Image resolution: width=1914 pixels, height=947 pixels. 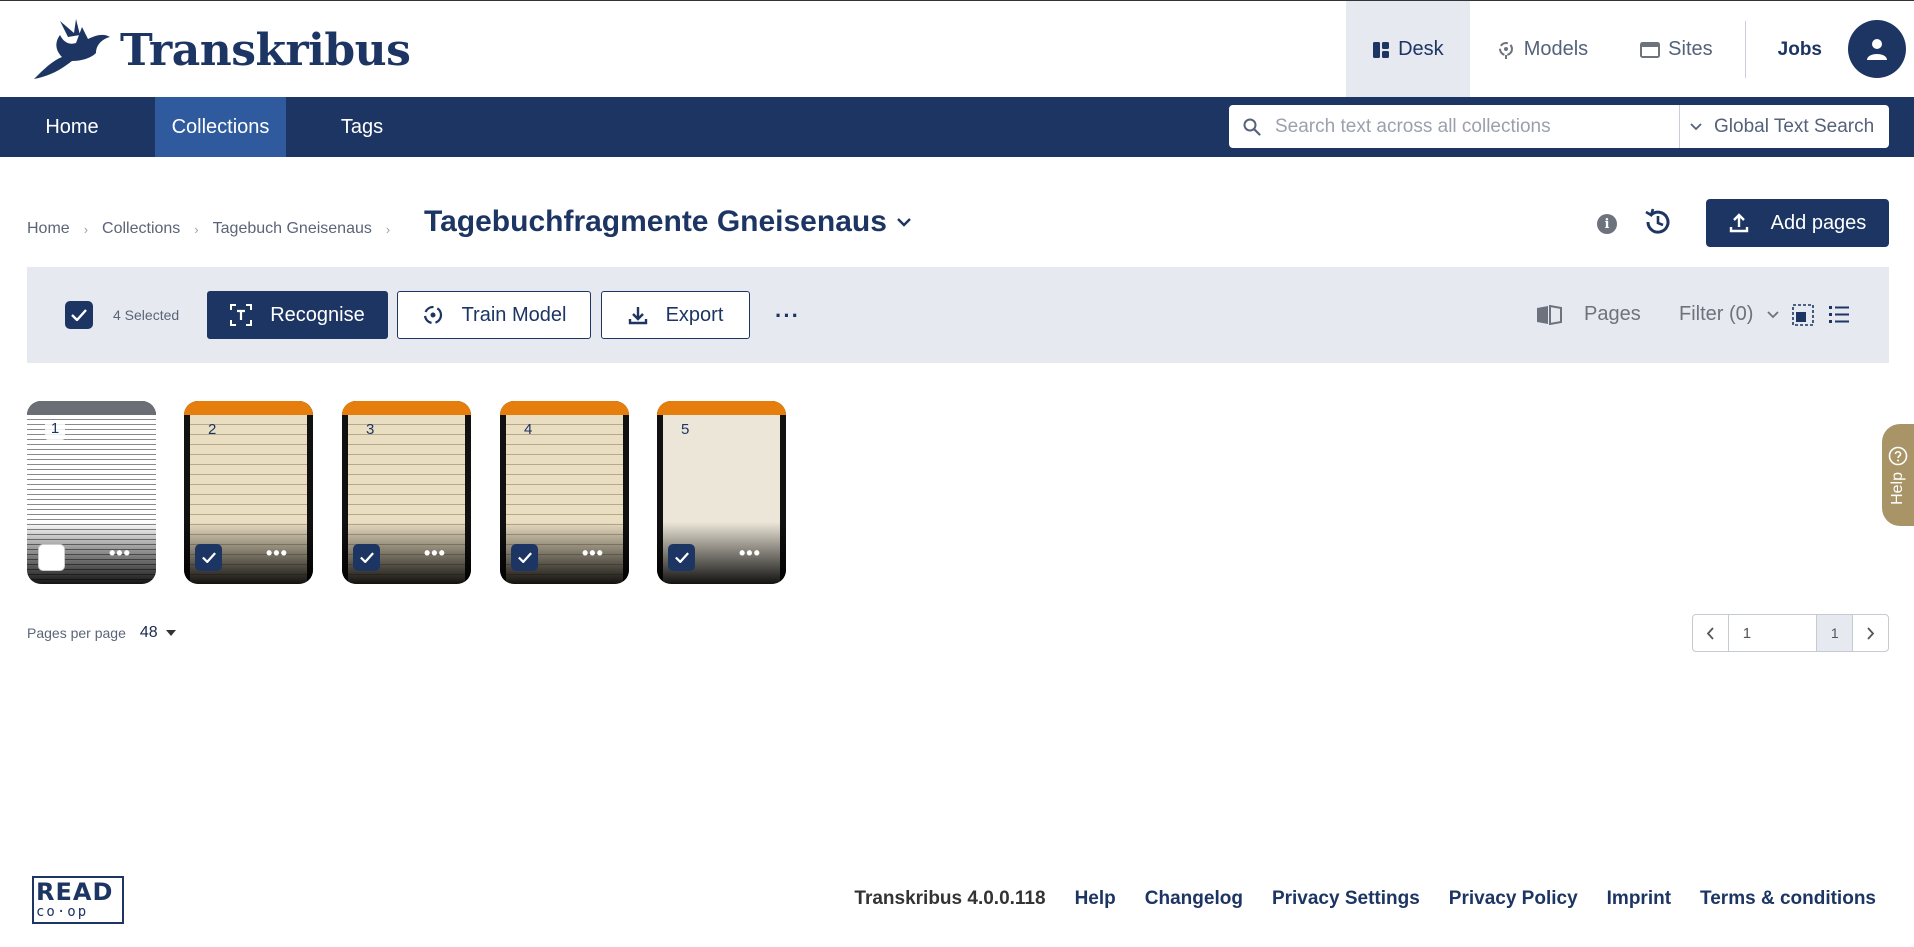 I want to click on grid-view-icon, so click(x=1803, y=317).